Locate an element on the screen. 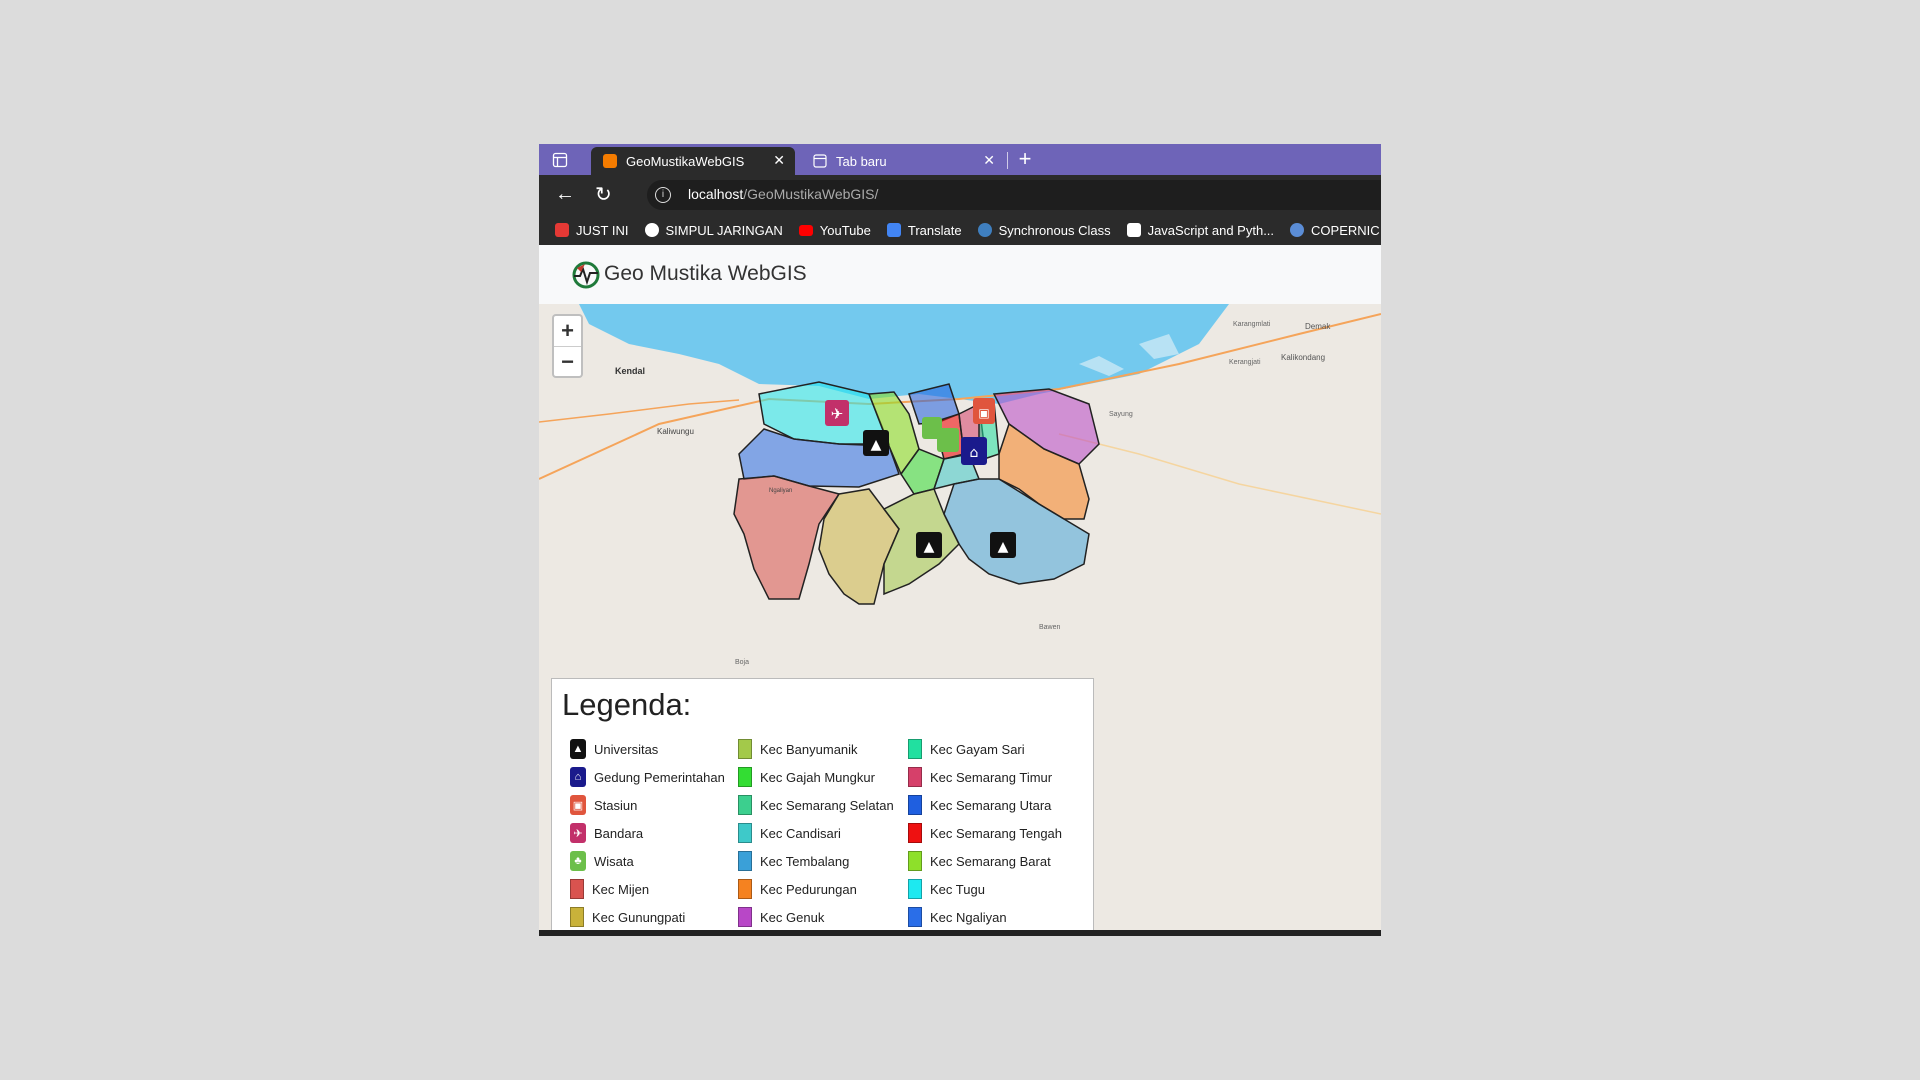 Image resolution: width=1920 pixels, height=1080 pixels. copernicus-icon is located at coordinates (1297, 230).